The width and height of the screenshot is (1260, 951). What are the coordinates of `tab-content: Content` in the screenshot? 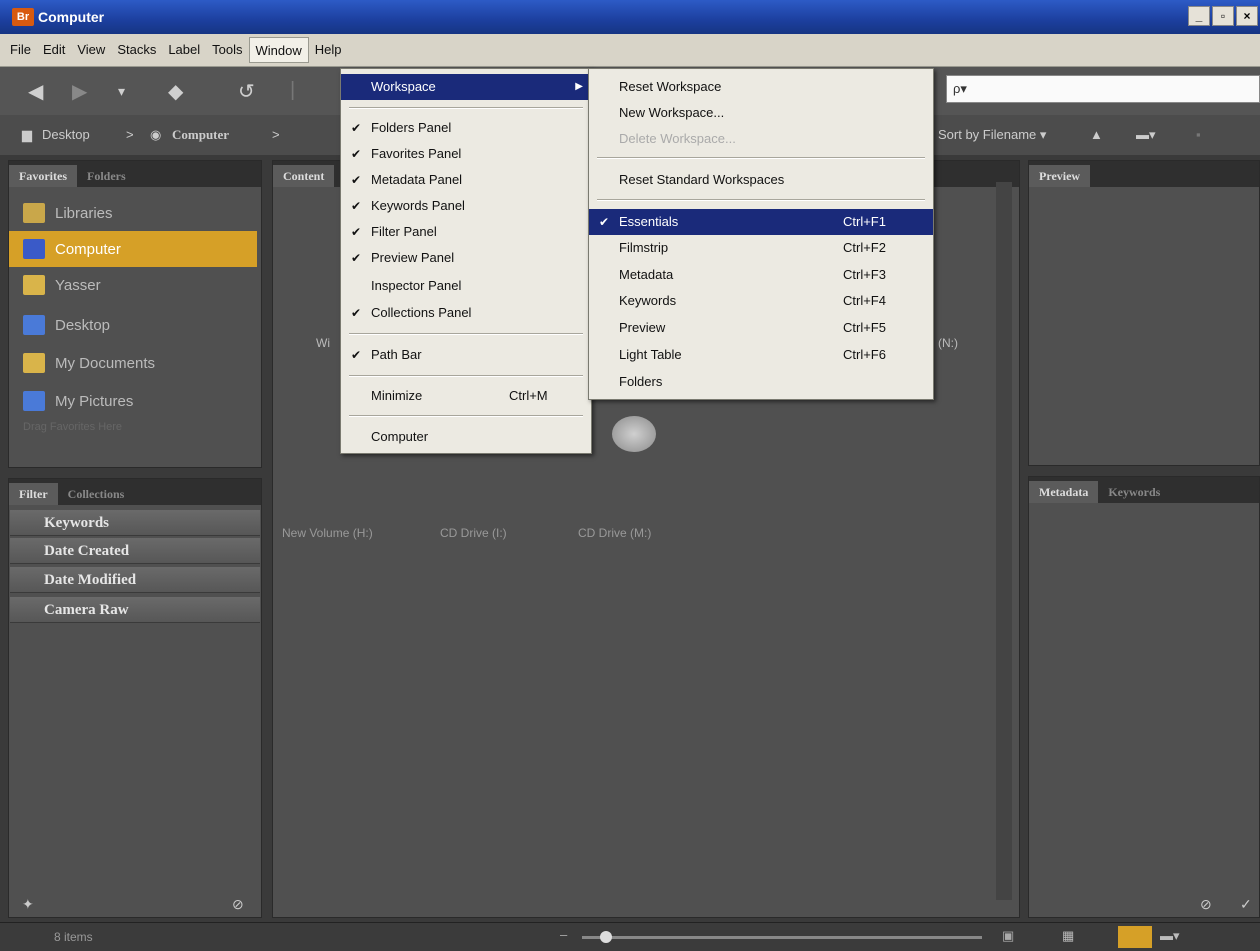 It's located at (304, 176).